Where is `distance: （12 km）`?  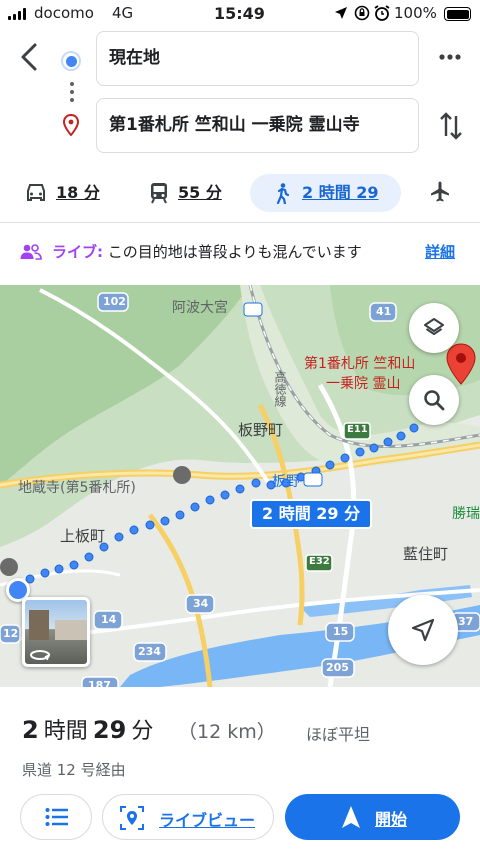
distance: （12 km） is located at coordinates (227, 732).